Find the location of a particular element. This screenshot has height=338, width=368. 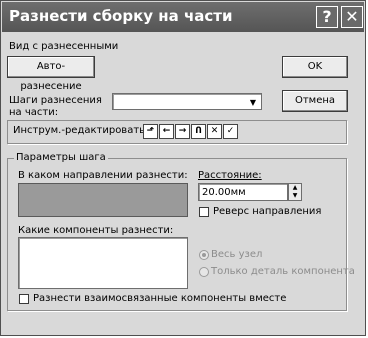

ok-button: OK is located at coordinates (315, 67).